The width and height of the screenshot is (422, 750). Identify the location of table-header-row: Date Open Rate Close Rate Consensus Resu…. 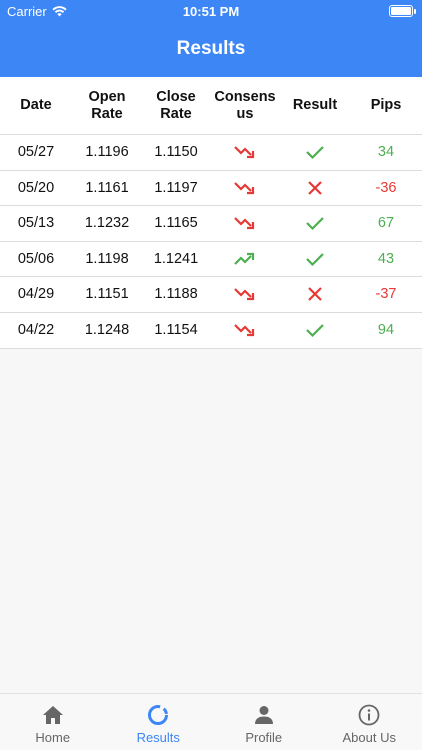
(211, 106).